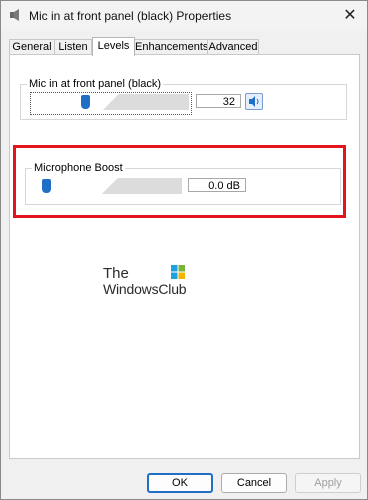 The height and width of the screenshot is (500, 368). I want to click on tab-enhancements: Enhancements, so click(171, 47).